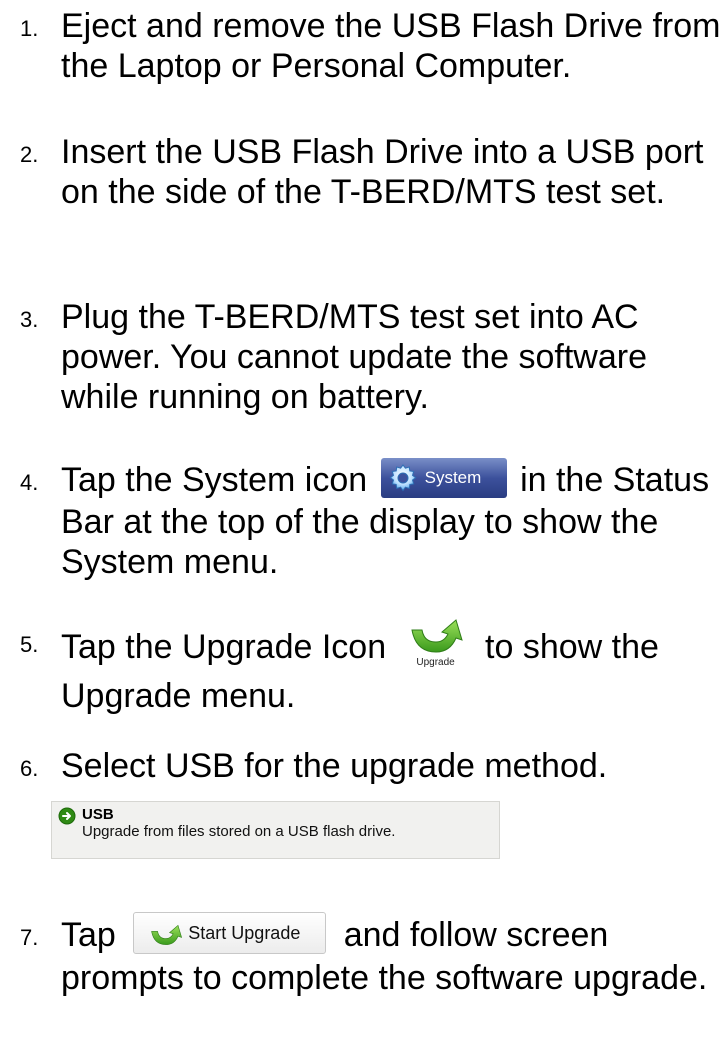 The image size is (727, 1040). I want to click on system-button: System, so click(443, 478).